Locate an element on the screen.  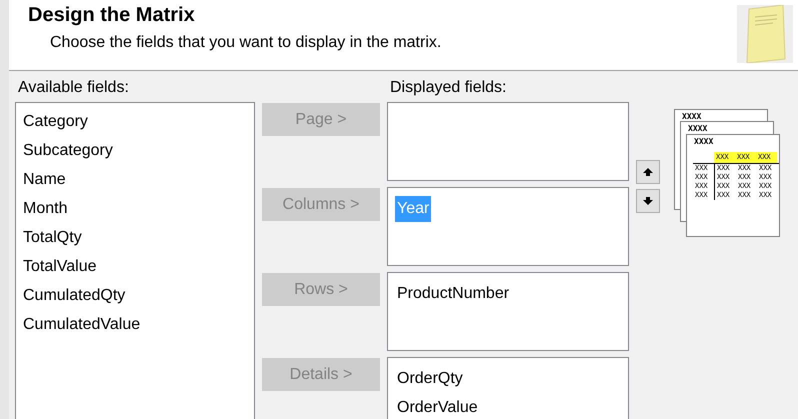
down-arrow-icon is located at coordinates (648, 201).